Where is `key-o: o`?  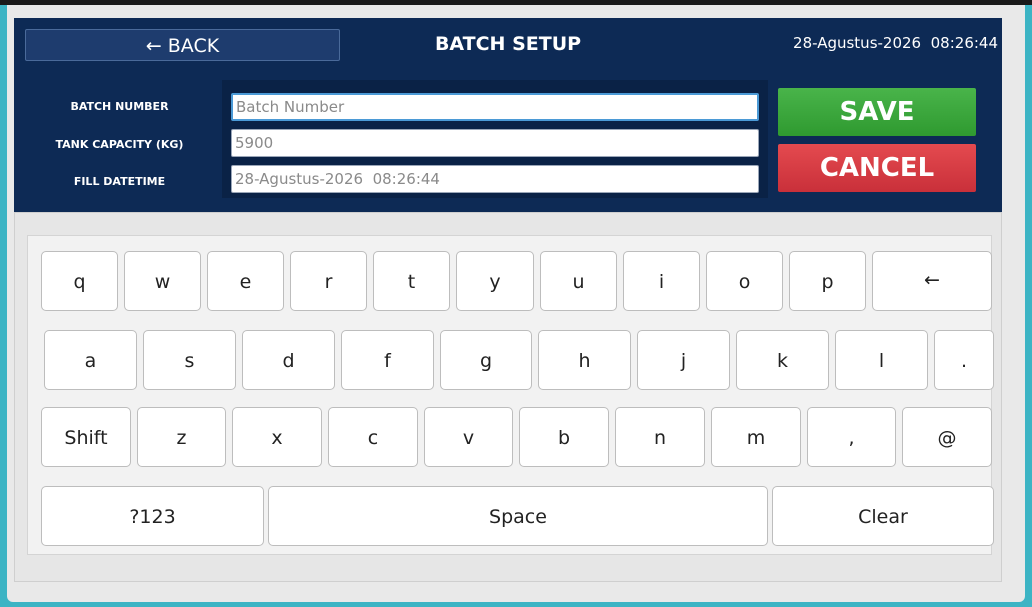
key-o: o is located at coordinates (744, 281).